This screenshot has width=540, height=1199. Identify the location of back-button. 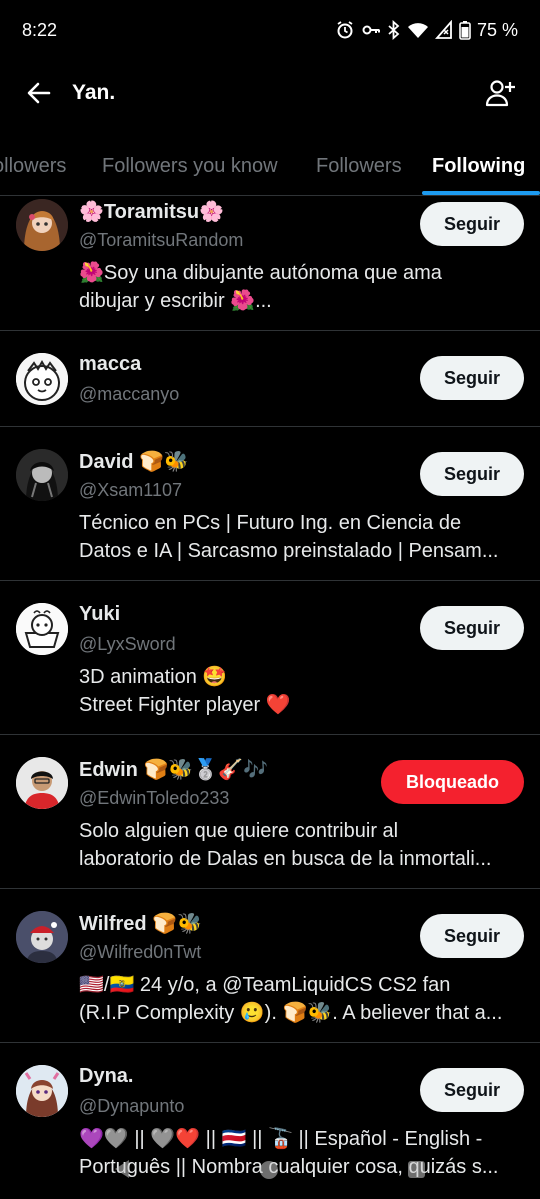
(39, 93).